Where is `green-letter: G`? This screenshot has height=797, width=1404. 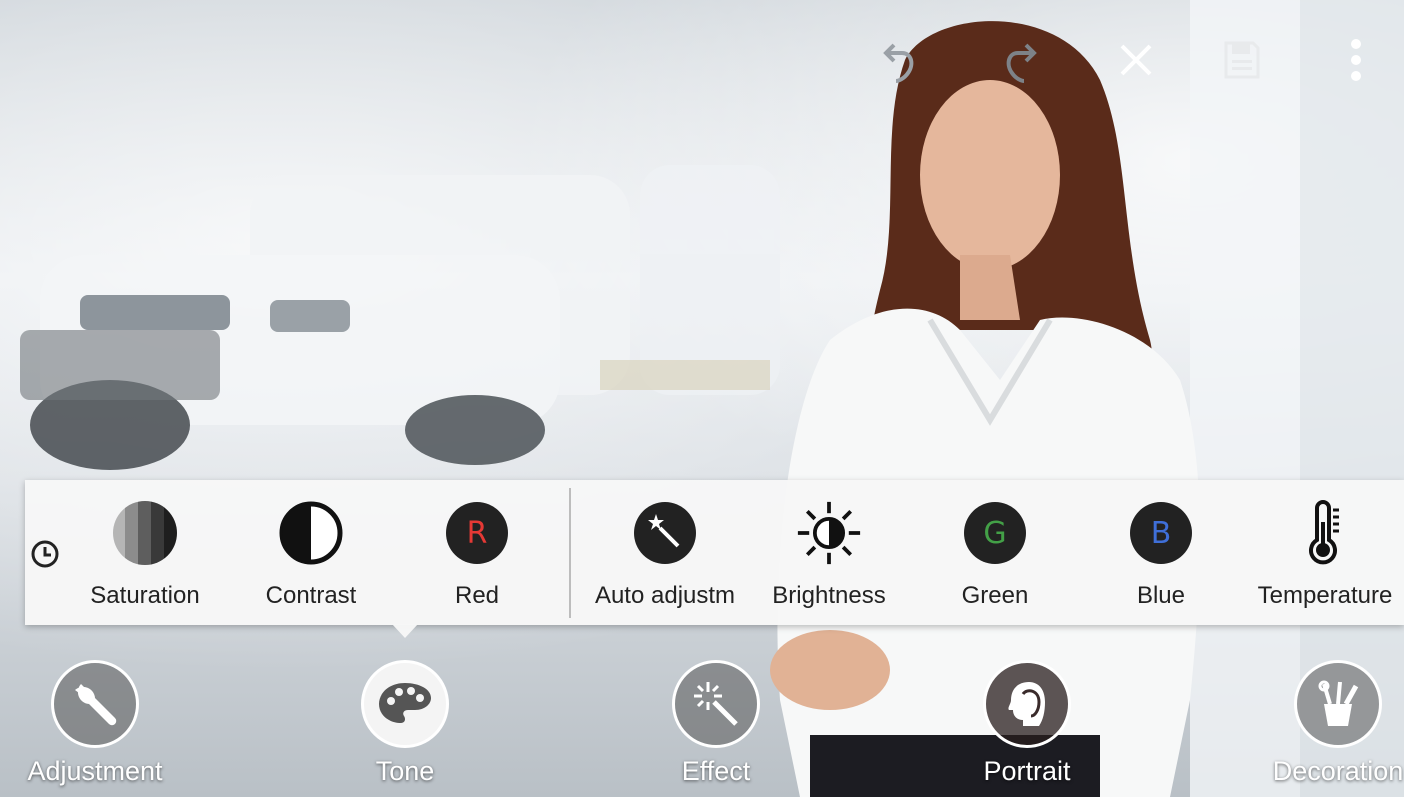
green-letter: G is located at coordinates (995, 533).